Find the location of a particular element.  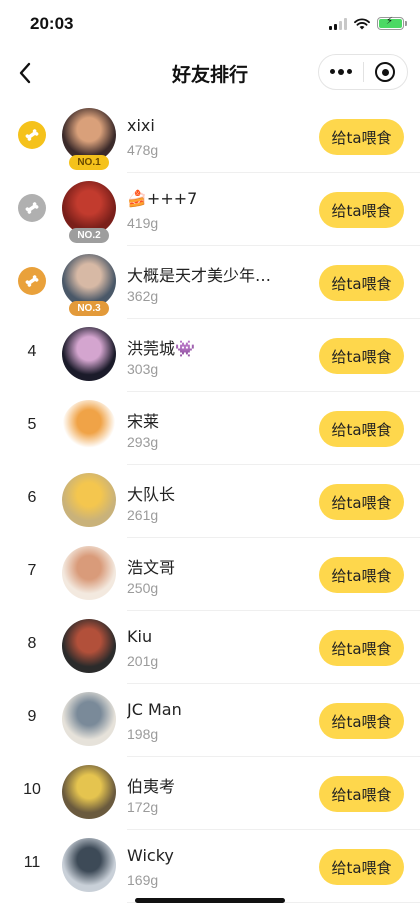

avatar-wrapper: NO.3 is located at coordinates (89, 285).